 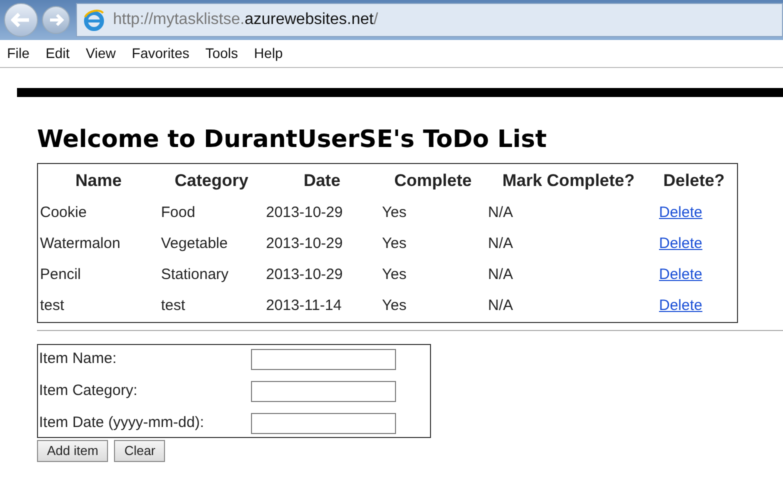 I want to click on table-cell: Pencil, so click(x=60, y=275).